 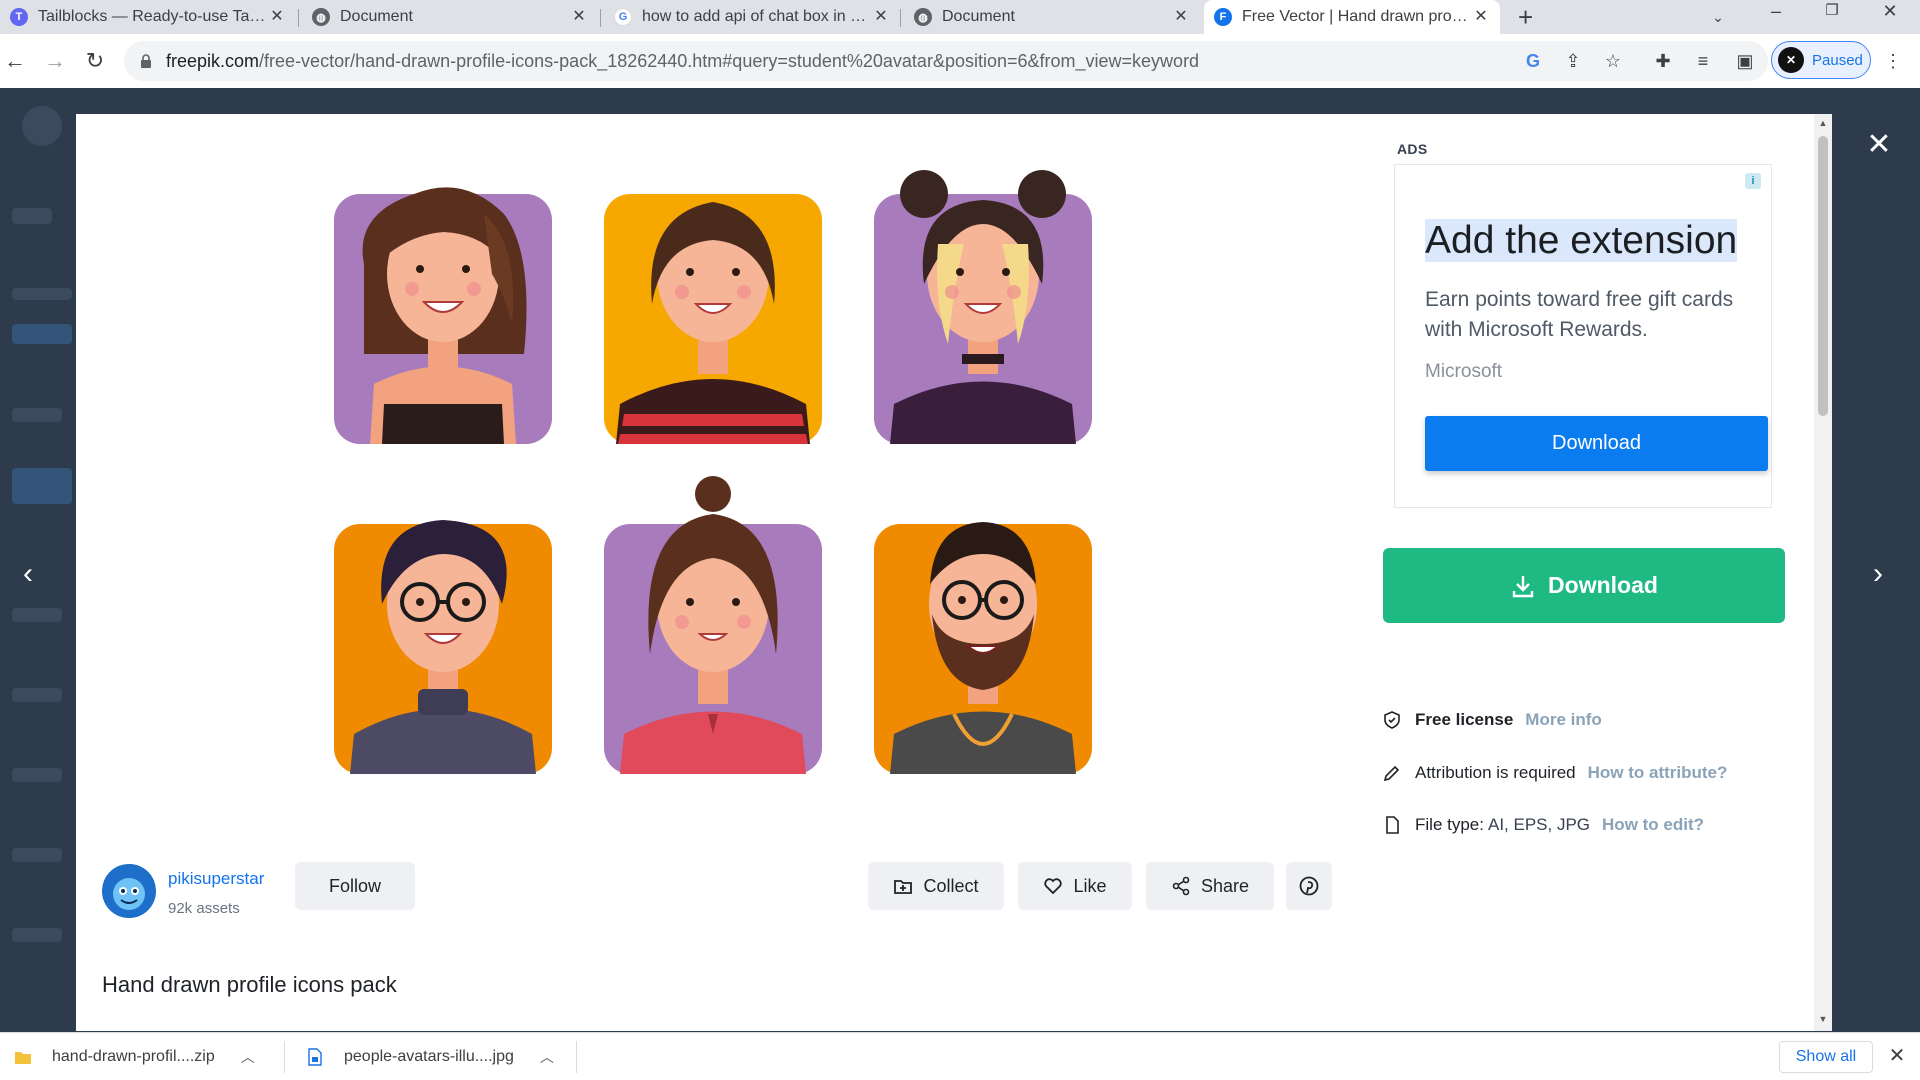 I want to click on freepik-favicon-icon: F, so click(x=1223, y=17).